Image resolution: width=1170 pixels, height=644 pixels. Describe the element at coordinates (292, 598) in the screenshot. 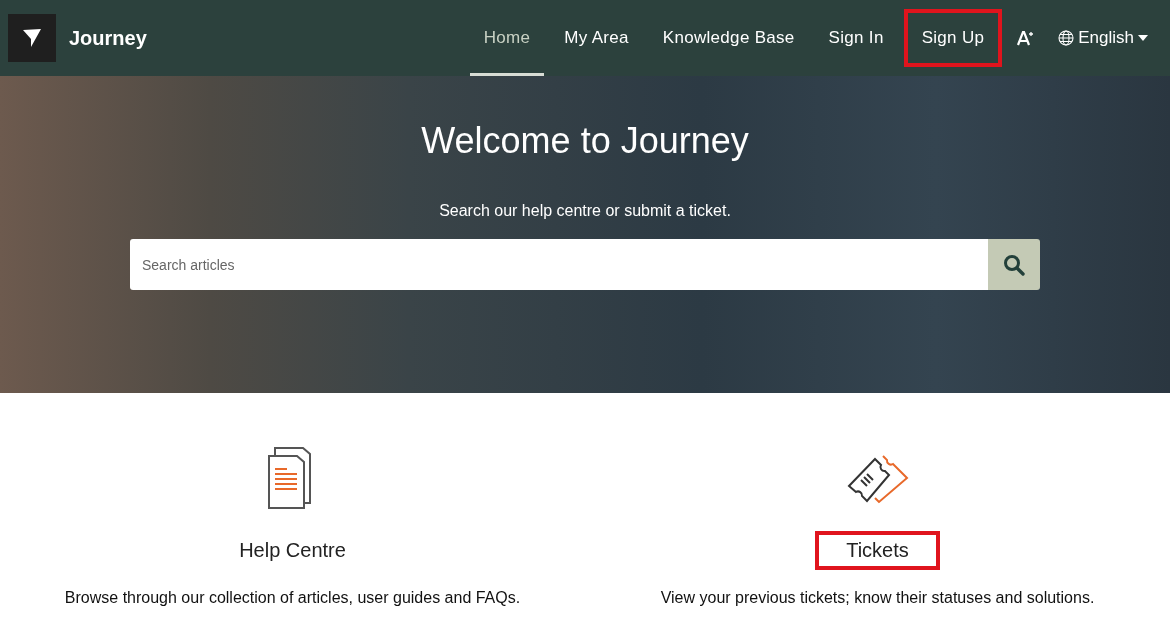

I see `card-description: Browse through our collection of articles, user guides and FAQs.` at that location.